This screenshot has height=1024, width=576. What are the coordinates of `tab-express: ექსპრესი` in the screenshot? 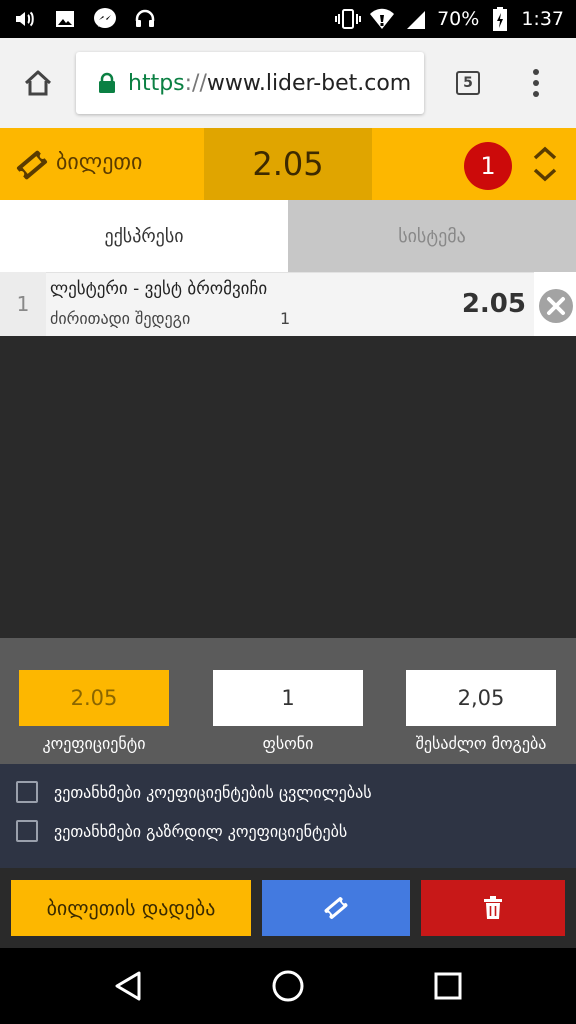 It's located at (144, 236).